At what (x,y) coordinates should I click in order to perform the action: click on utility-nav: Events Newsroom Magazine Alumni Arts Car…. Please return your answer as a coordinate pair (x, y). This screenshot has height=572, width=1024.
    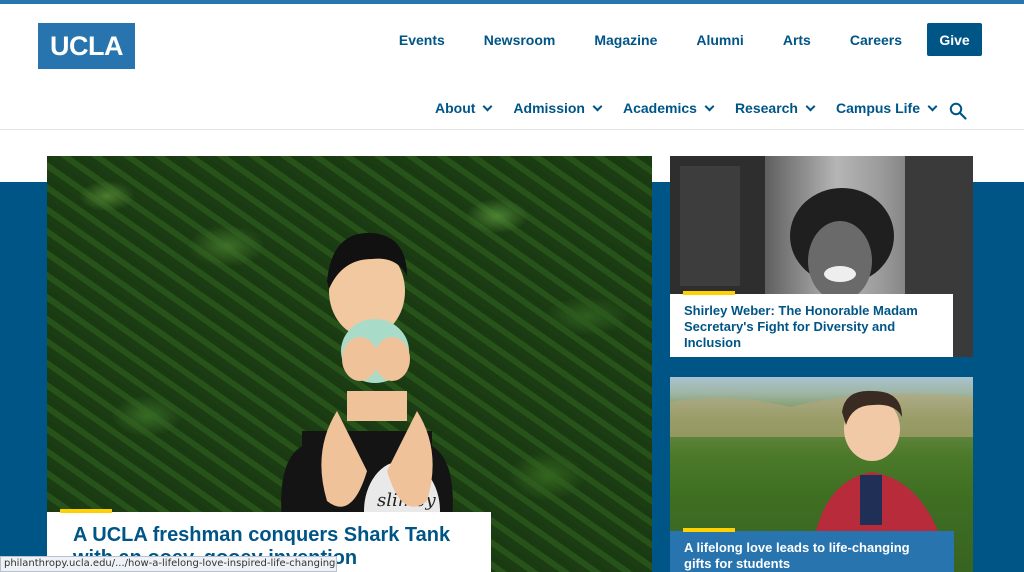
    Looking at the image, I should click on (690, 39).